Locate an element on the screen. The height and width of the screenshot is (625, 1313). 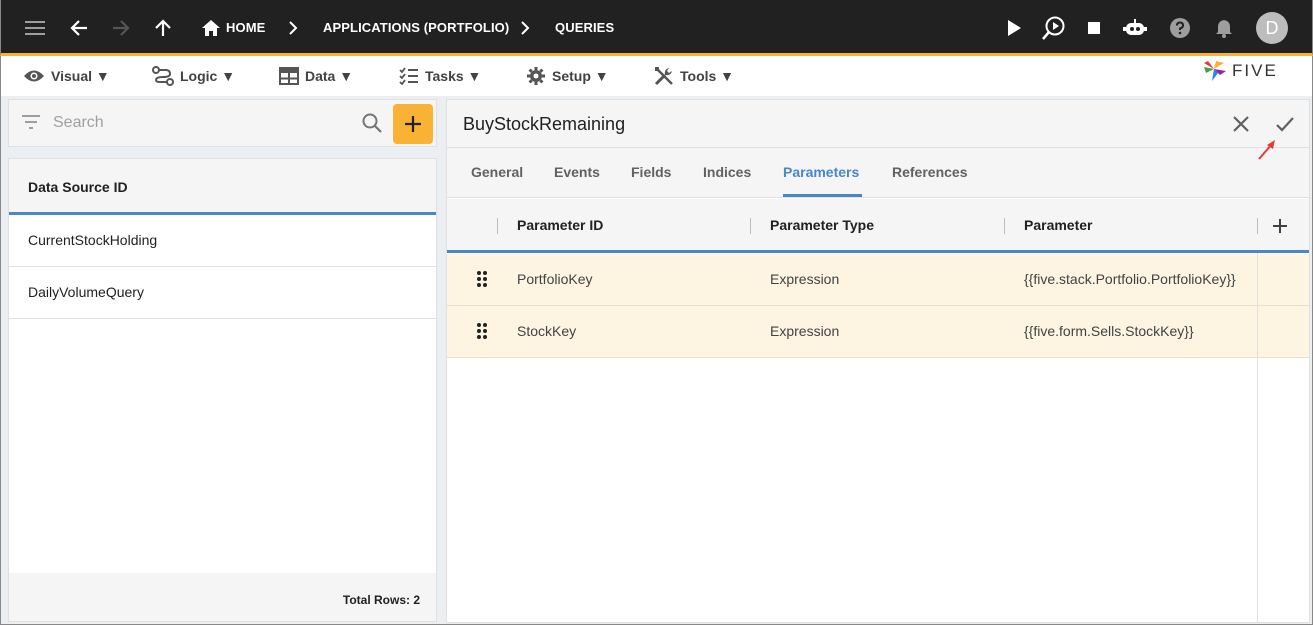
chat-bot-icon is located at coordinates (1135, 28).